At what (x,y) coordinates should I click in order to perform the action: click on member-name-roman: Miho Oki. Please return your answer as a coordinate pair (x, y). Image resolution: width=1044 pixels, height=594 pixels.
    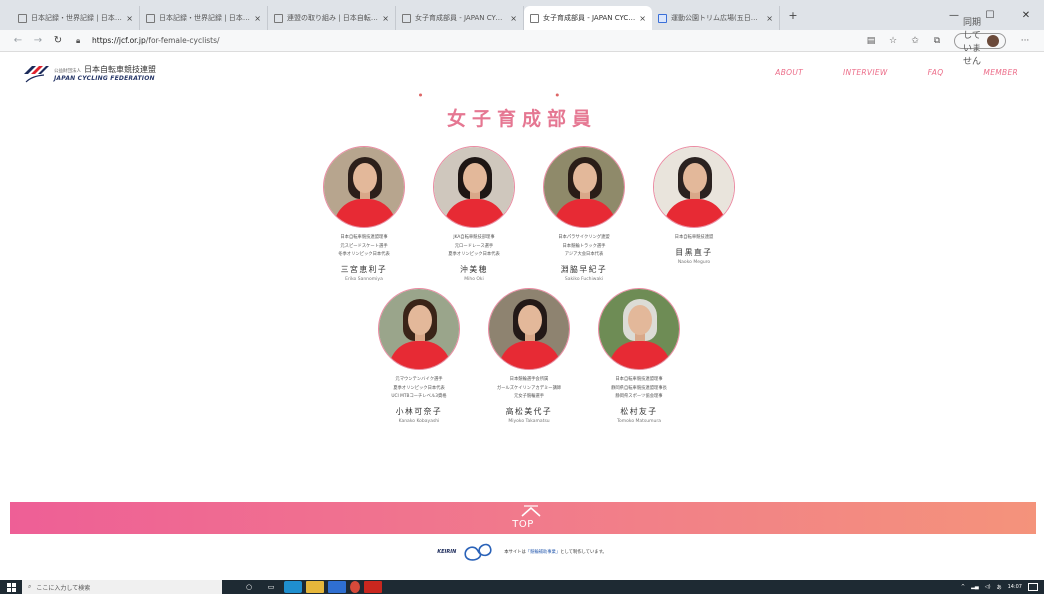
    Looking at the image, I should click on (474, 279).